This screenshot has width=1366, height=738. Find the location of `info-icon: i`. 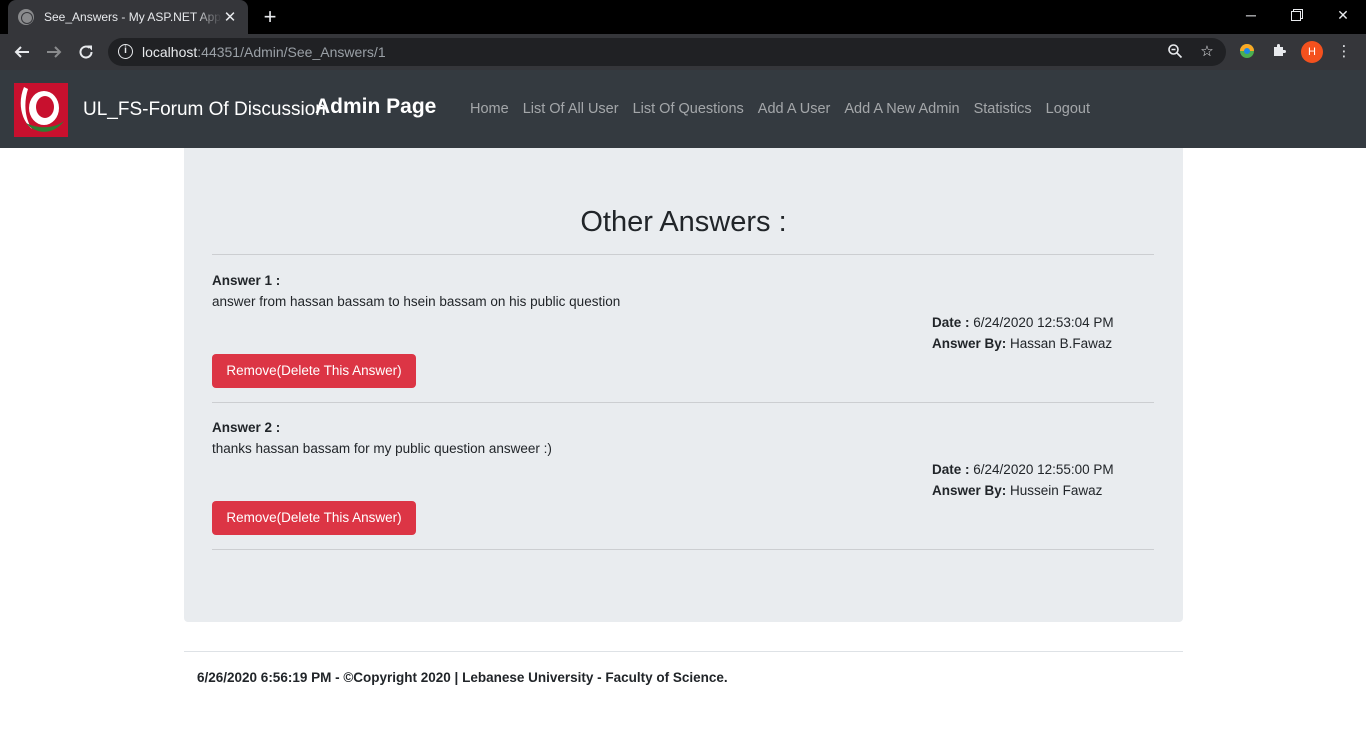

info-icon: i is located at coordinates (125, 51).